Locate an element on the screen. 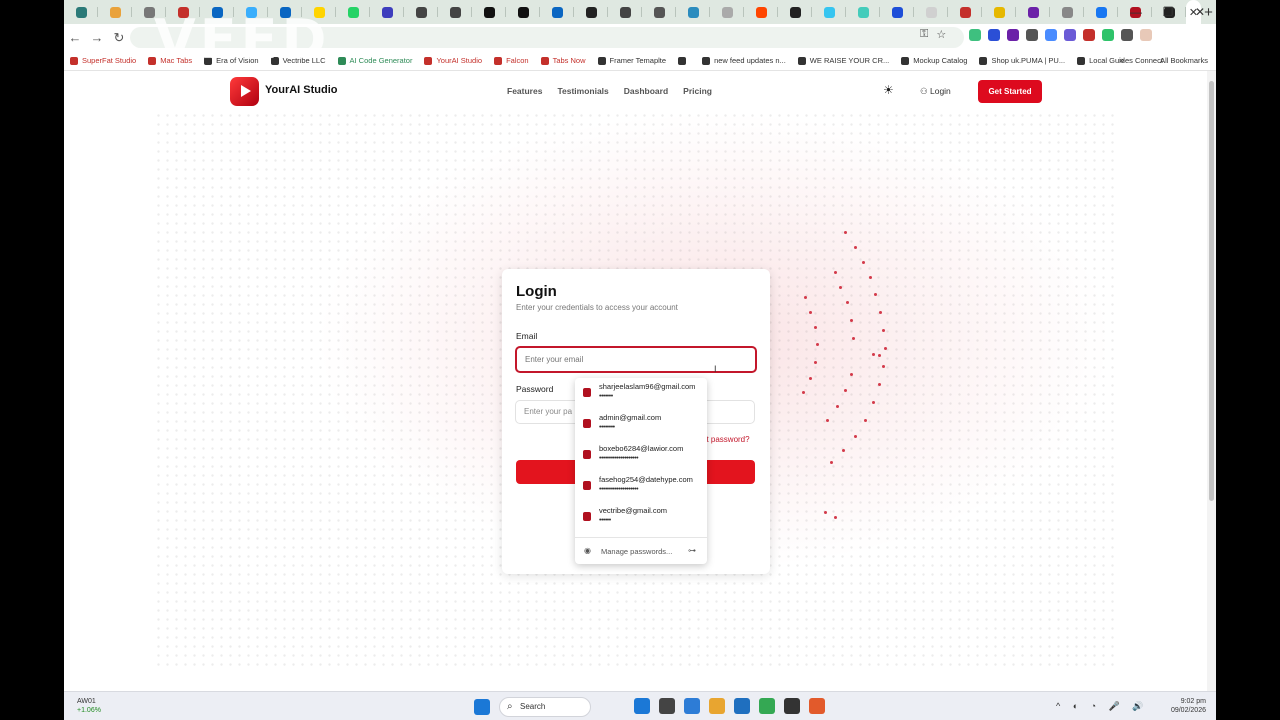 Image resolution: width=1280 pixels, height=720 pixels. tab-favicon-icon is located at coordinates (489, 12).